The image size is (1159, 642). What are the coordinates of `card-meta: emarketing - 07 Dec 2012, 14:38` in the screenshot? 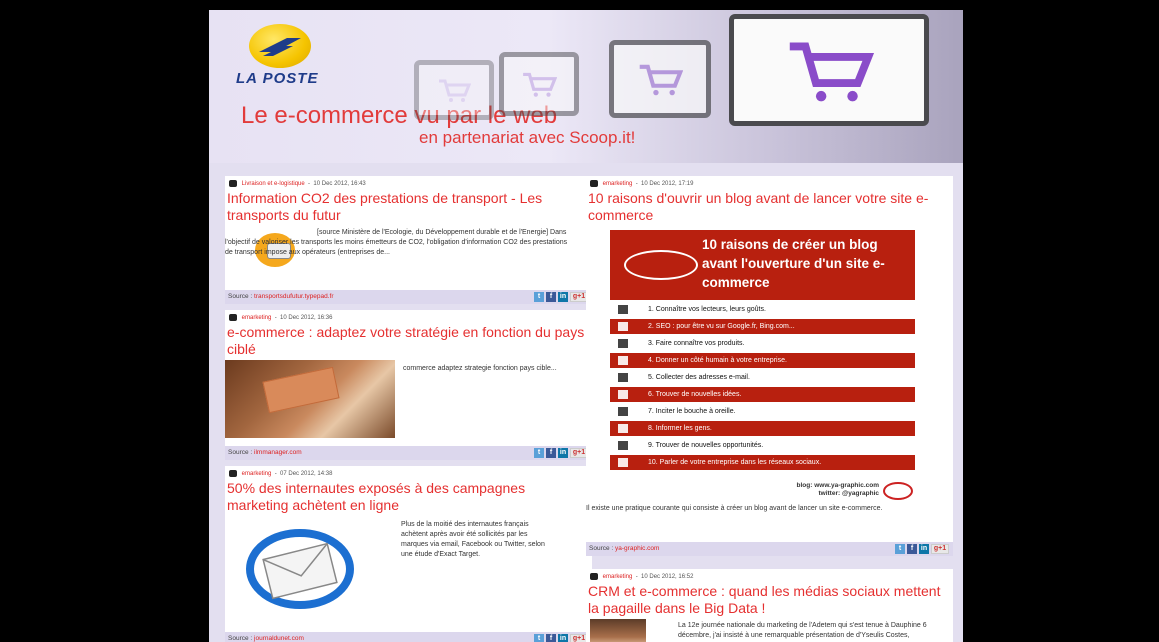 It's located at (280, 473).